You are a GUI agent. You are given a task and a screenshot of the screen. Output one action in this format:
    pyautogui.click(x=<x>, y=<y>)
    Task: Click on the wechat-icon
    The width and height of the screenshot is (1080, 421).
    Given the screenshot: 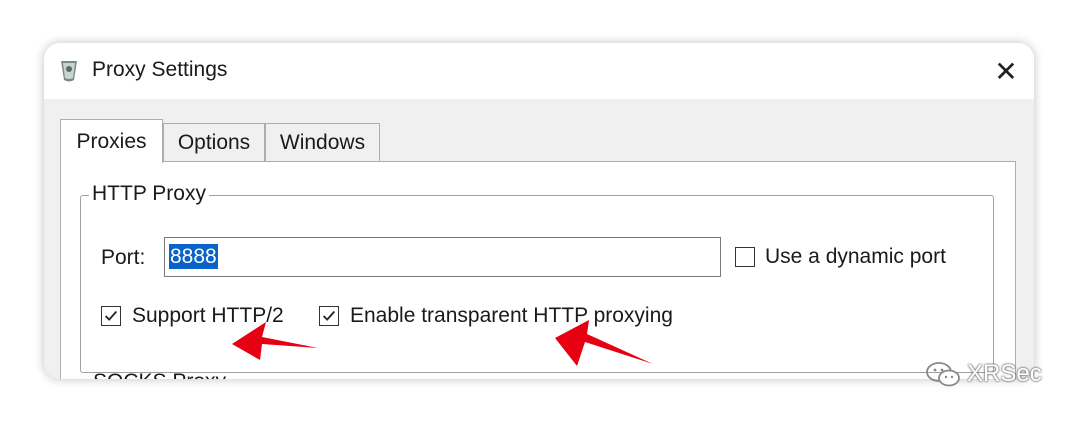 What is the action you would take?
    pyautogui.click(x=943, y=374)
    